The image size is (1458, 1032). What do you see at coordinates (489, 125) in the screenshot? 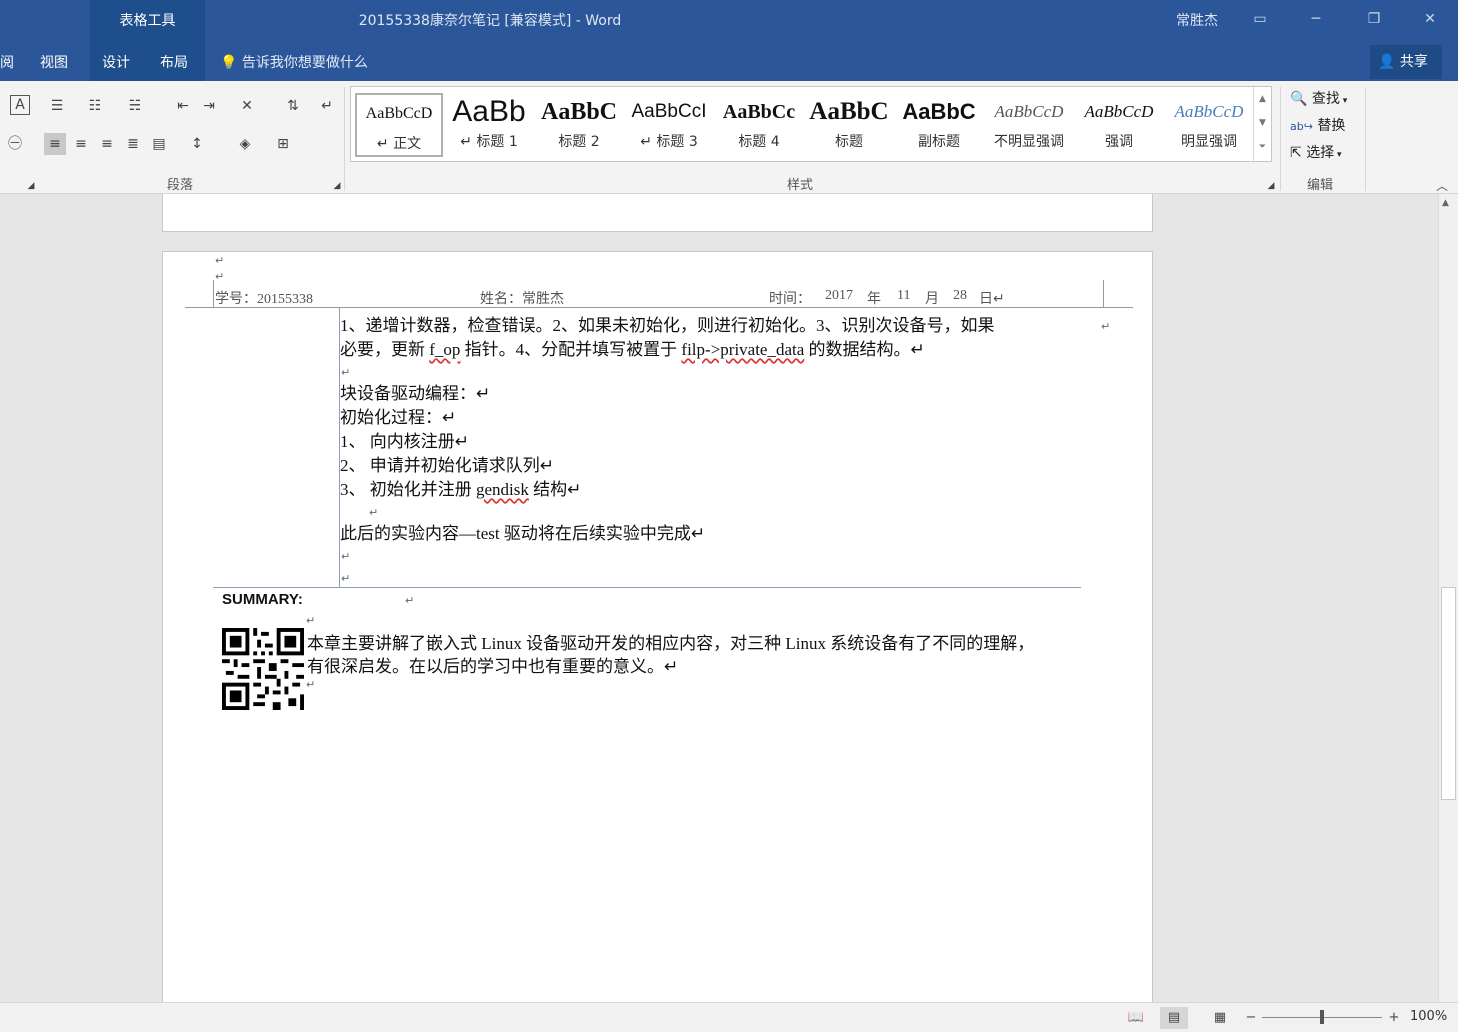
I see `style-heading-1: AaBb ↵ 标题 1` at bounding box center [489, 125].